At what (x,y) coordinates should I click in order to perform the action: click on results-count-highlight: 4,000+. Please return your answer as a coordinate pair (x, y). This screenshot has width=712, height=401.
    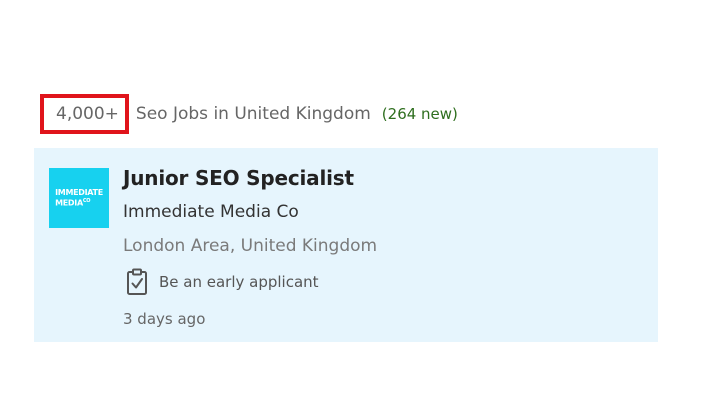
    Looking at the image, I should click on (84, 114).